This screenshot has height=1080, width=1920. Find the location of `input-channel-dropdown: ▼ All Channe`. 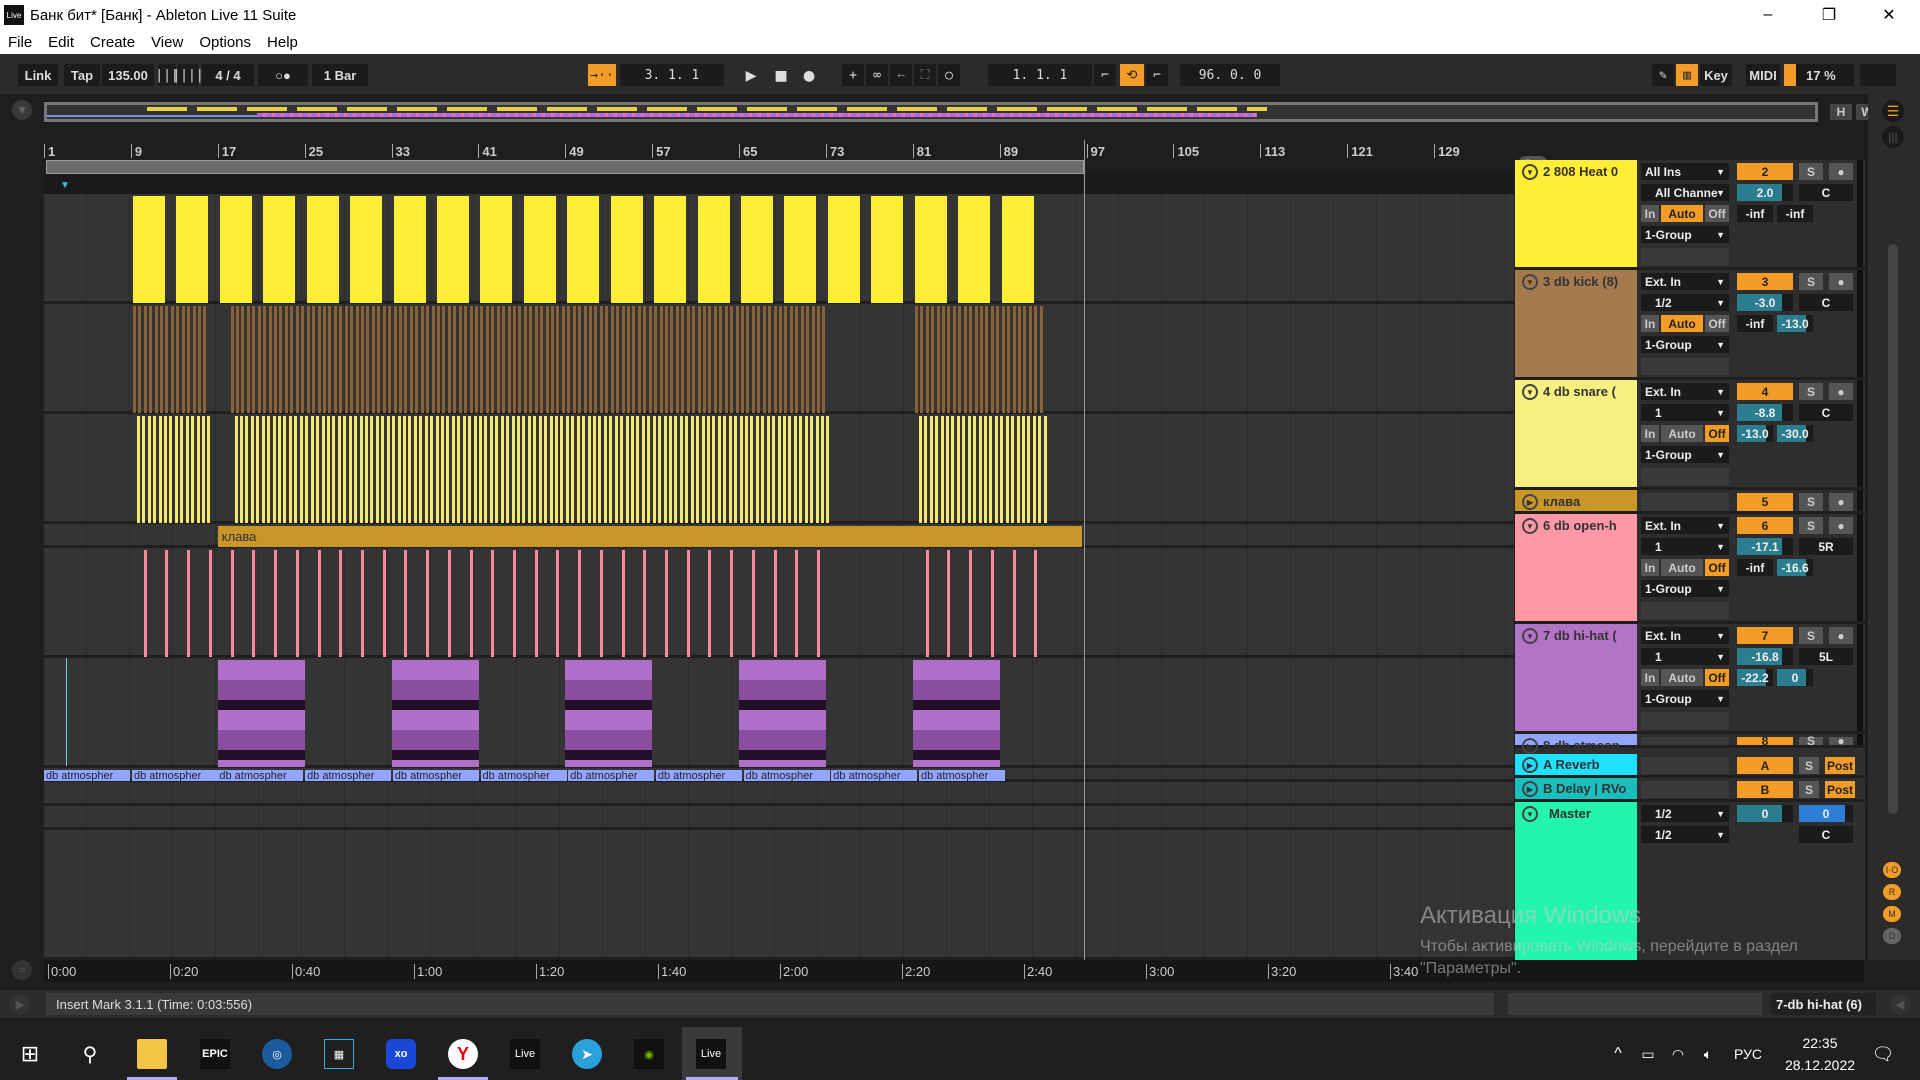

input-channel-dropdown: ▼ All Channe is located at coordinates (1685, 192).